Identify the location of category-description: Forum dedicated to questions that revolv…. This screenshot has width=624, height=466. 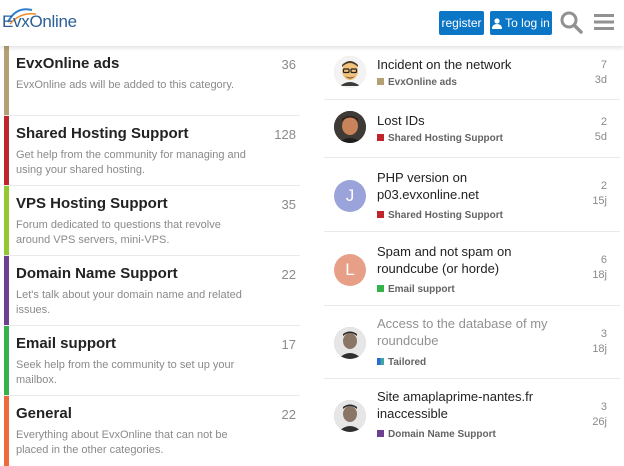
(118, 232).